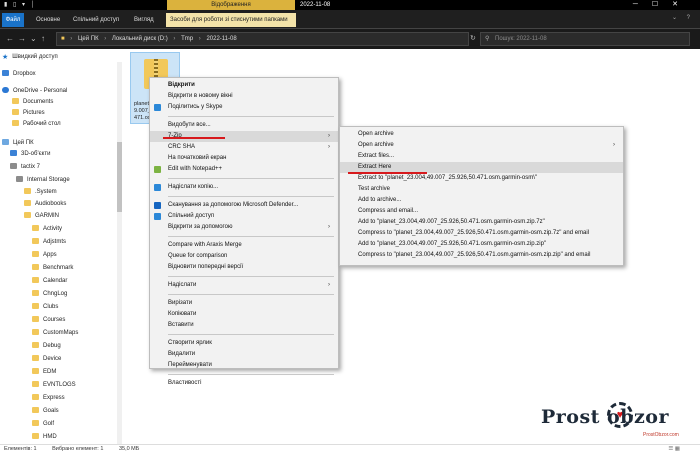 The height and width of the screenshot is (454, 700). I want to click on context-menu-separator, so click(251, 196).